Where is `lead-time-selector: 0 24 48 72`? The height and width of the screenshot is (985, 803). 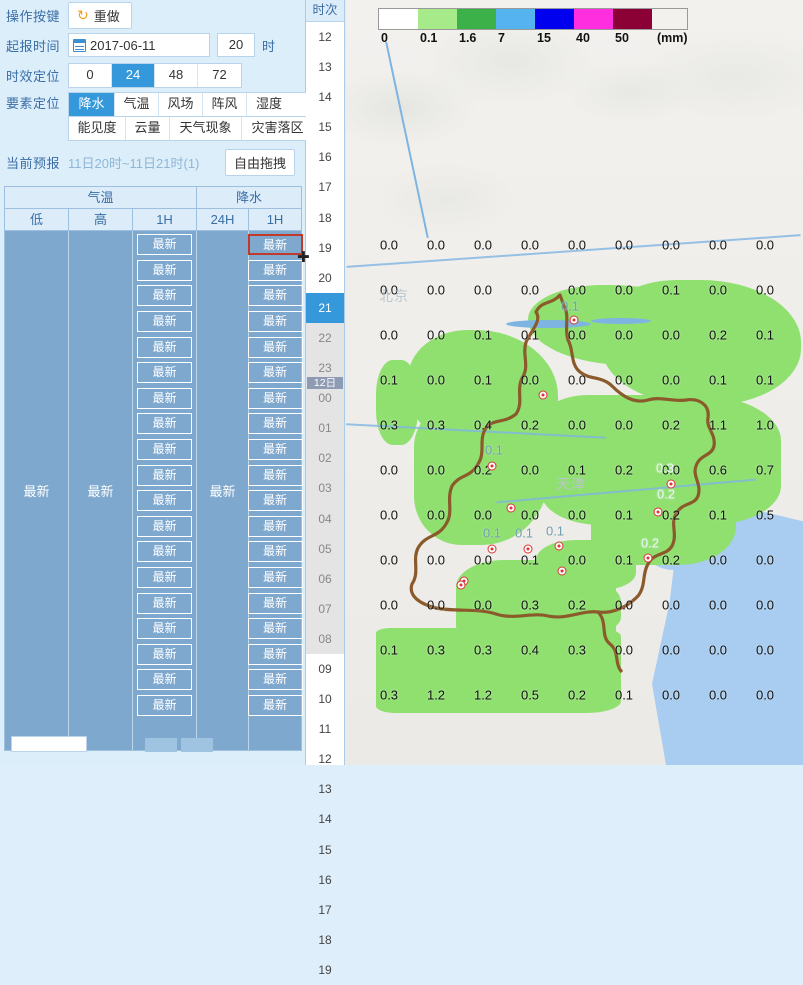 lead-time-selector: 0 24 48 72 is located at coordinates (155, 75).